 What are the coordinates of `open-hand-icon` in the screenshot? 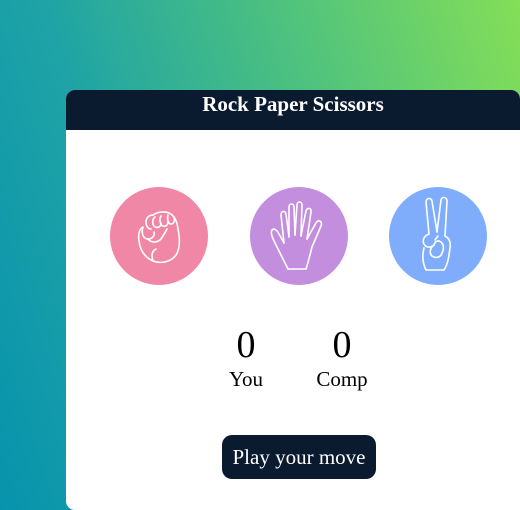 It's located at (296, 235).